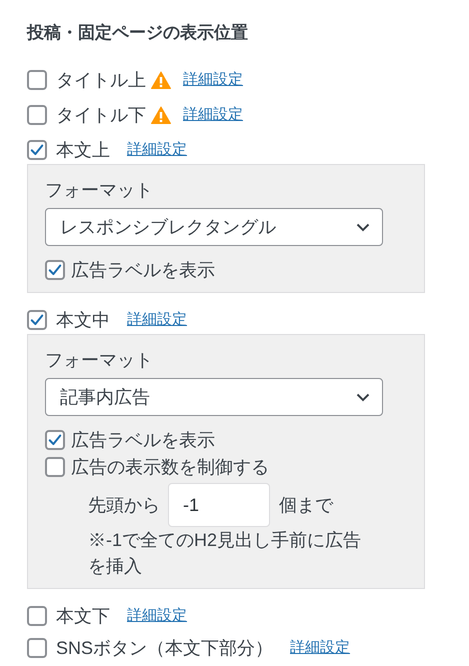 The height and width of the screenshot is (666, 469). I want to click on format-select: 記事内広告, so click(214, 397).